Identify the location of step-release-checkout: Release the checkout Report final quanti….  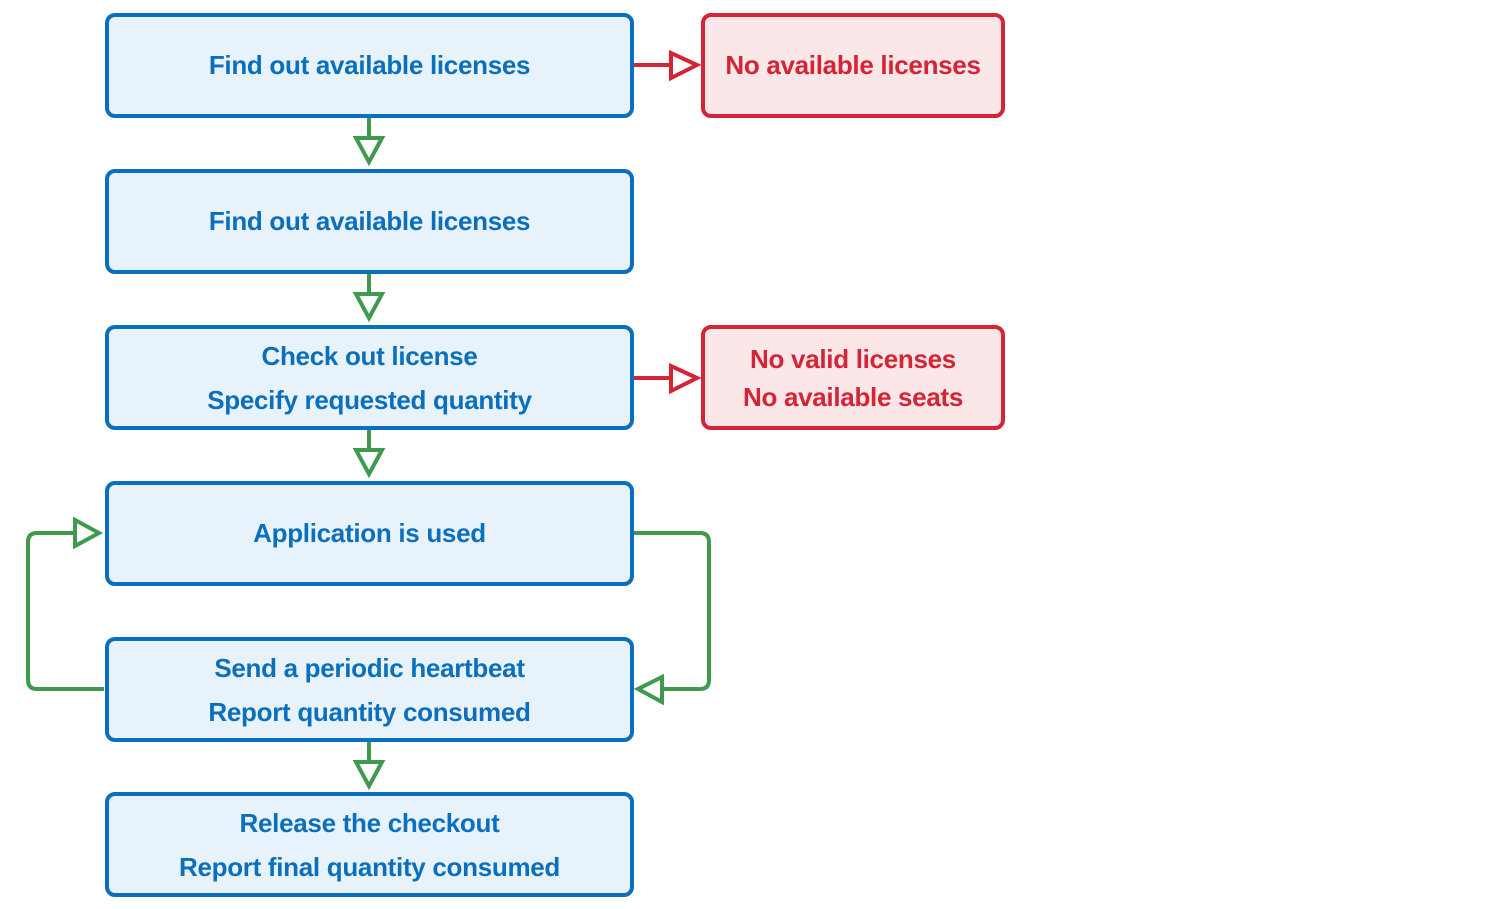
(369, 844).